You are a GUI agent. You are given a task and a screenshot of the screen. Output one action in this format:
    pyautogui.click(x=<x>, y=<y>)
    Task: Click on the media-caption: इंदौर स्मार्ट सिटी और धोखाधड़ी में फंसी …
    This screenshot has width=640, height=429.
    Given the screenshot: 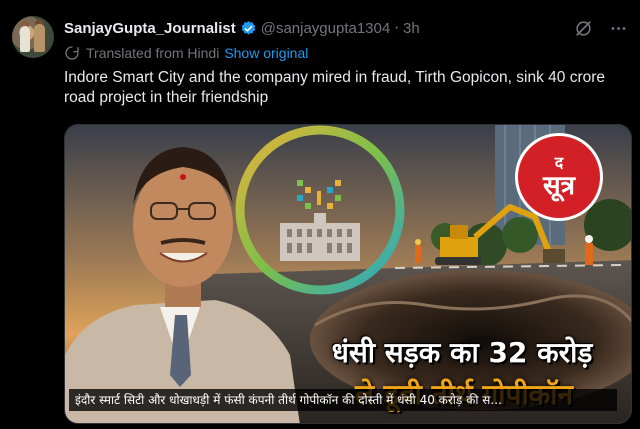 What is the action you would take?
    pyautogui.click(x=343, y=400)
    